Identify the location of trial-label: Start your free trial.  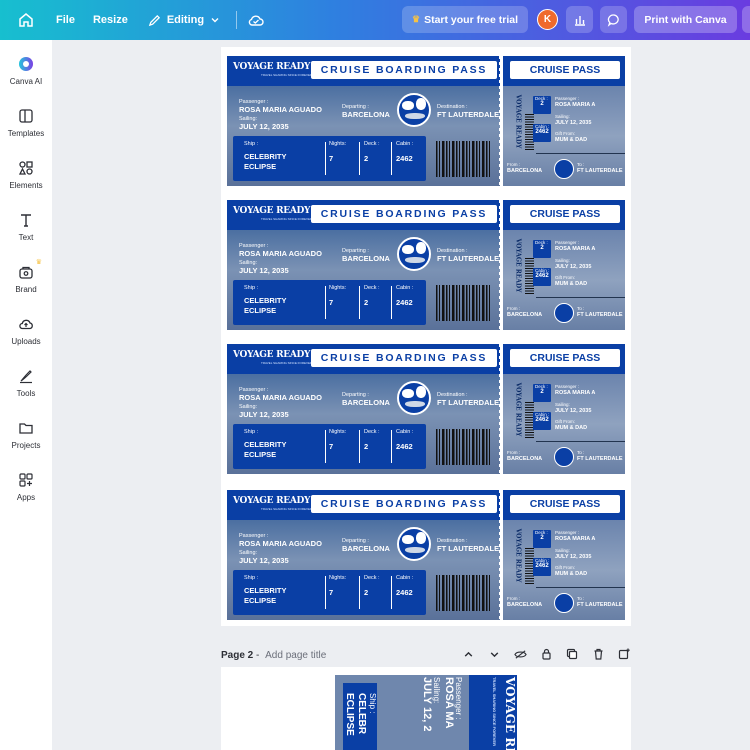
(471, 19).